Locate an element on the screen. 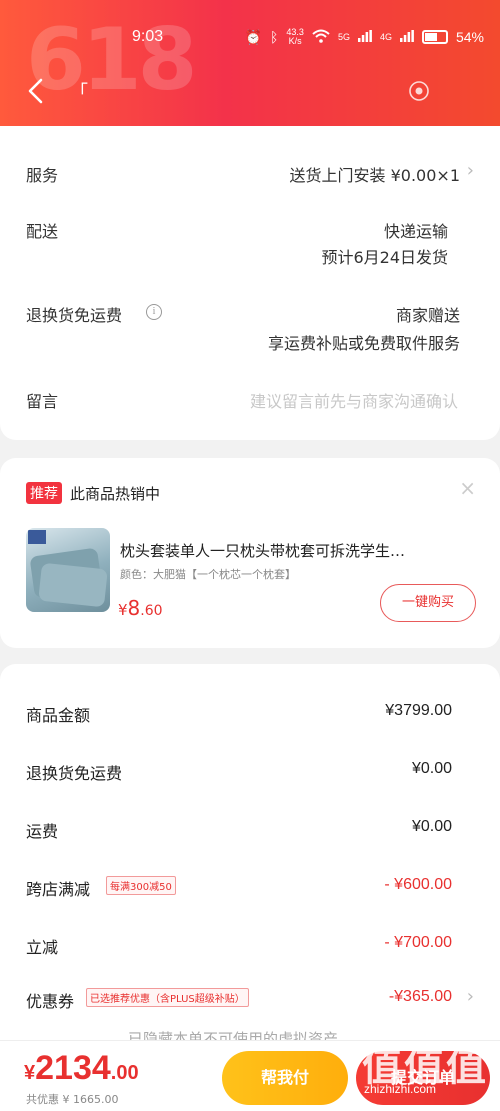 The height and width of the screenshot is (1111, 500). signal-5g-label: 5G is located at coordinates (343, 36).